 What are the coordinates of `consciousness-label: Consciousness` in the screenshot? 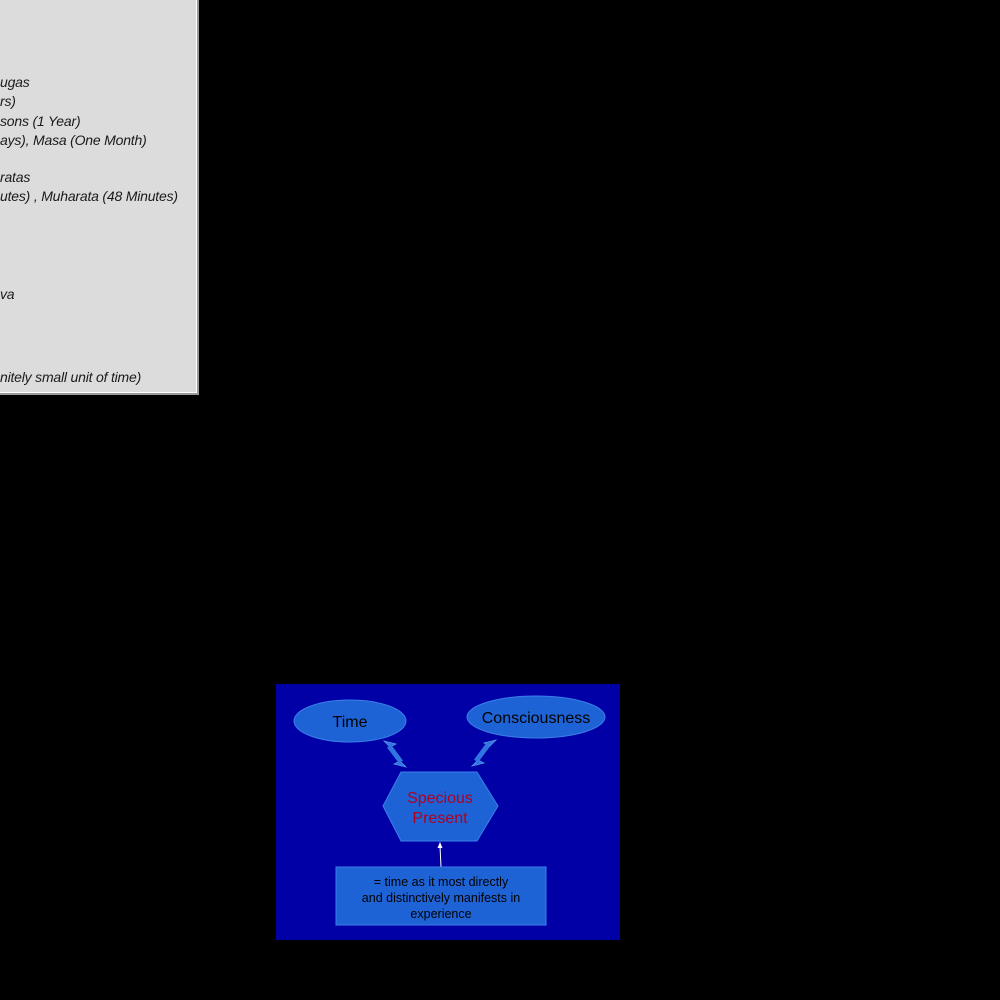 It's located at (536, 718).